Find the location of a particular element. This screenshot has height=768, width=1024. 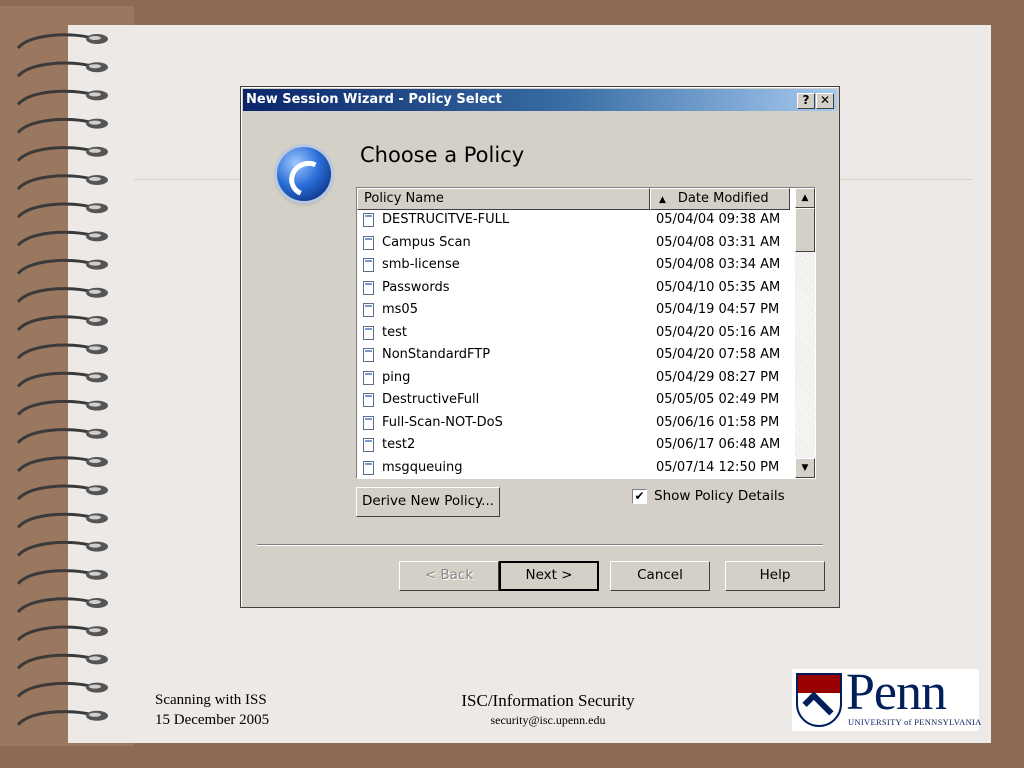

spiral-rings is located at coordinates (62, 379).